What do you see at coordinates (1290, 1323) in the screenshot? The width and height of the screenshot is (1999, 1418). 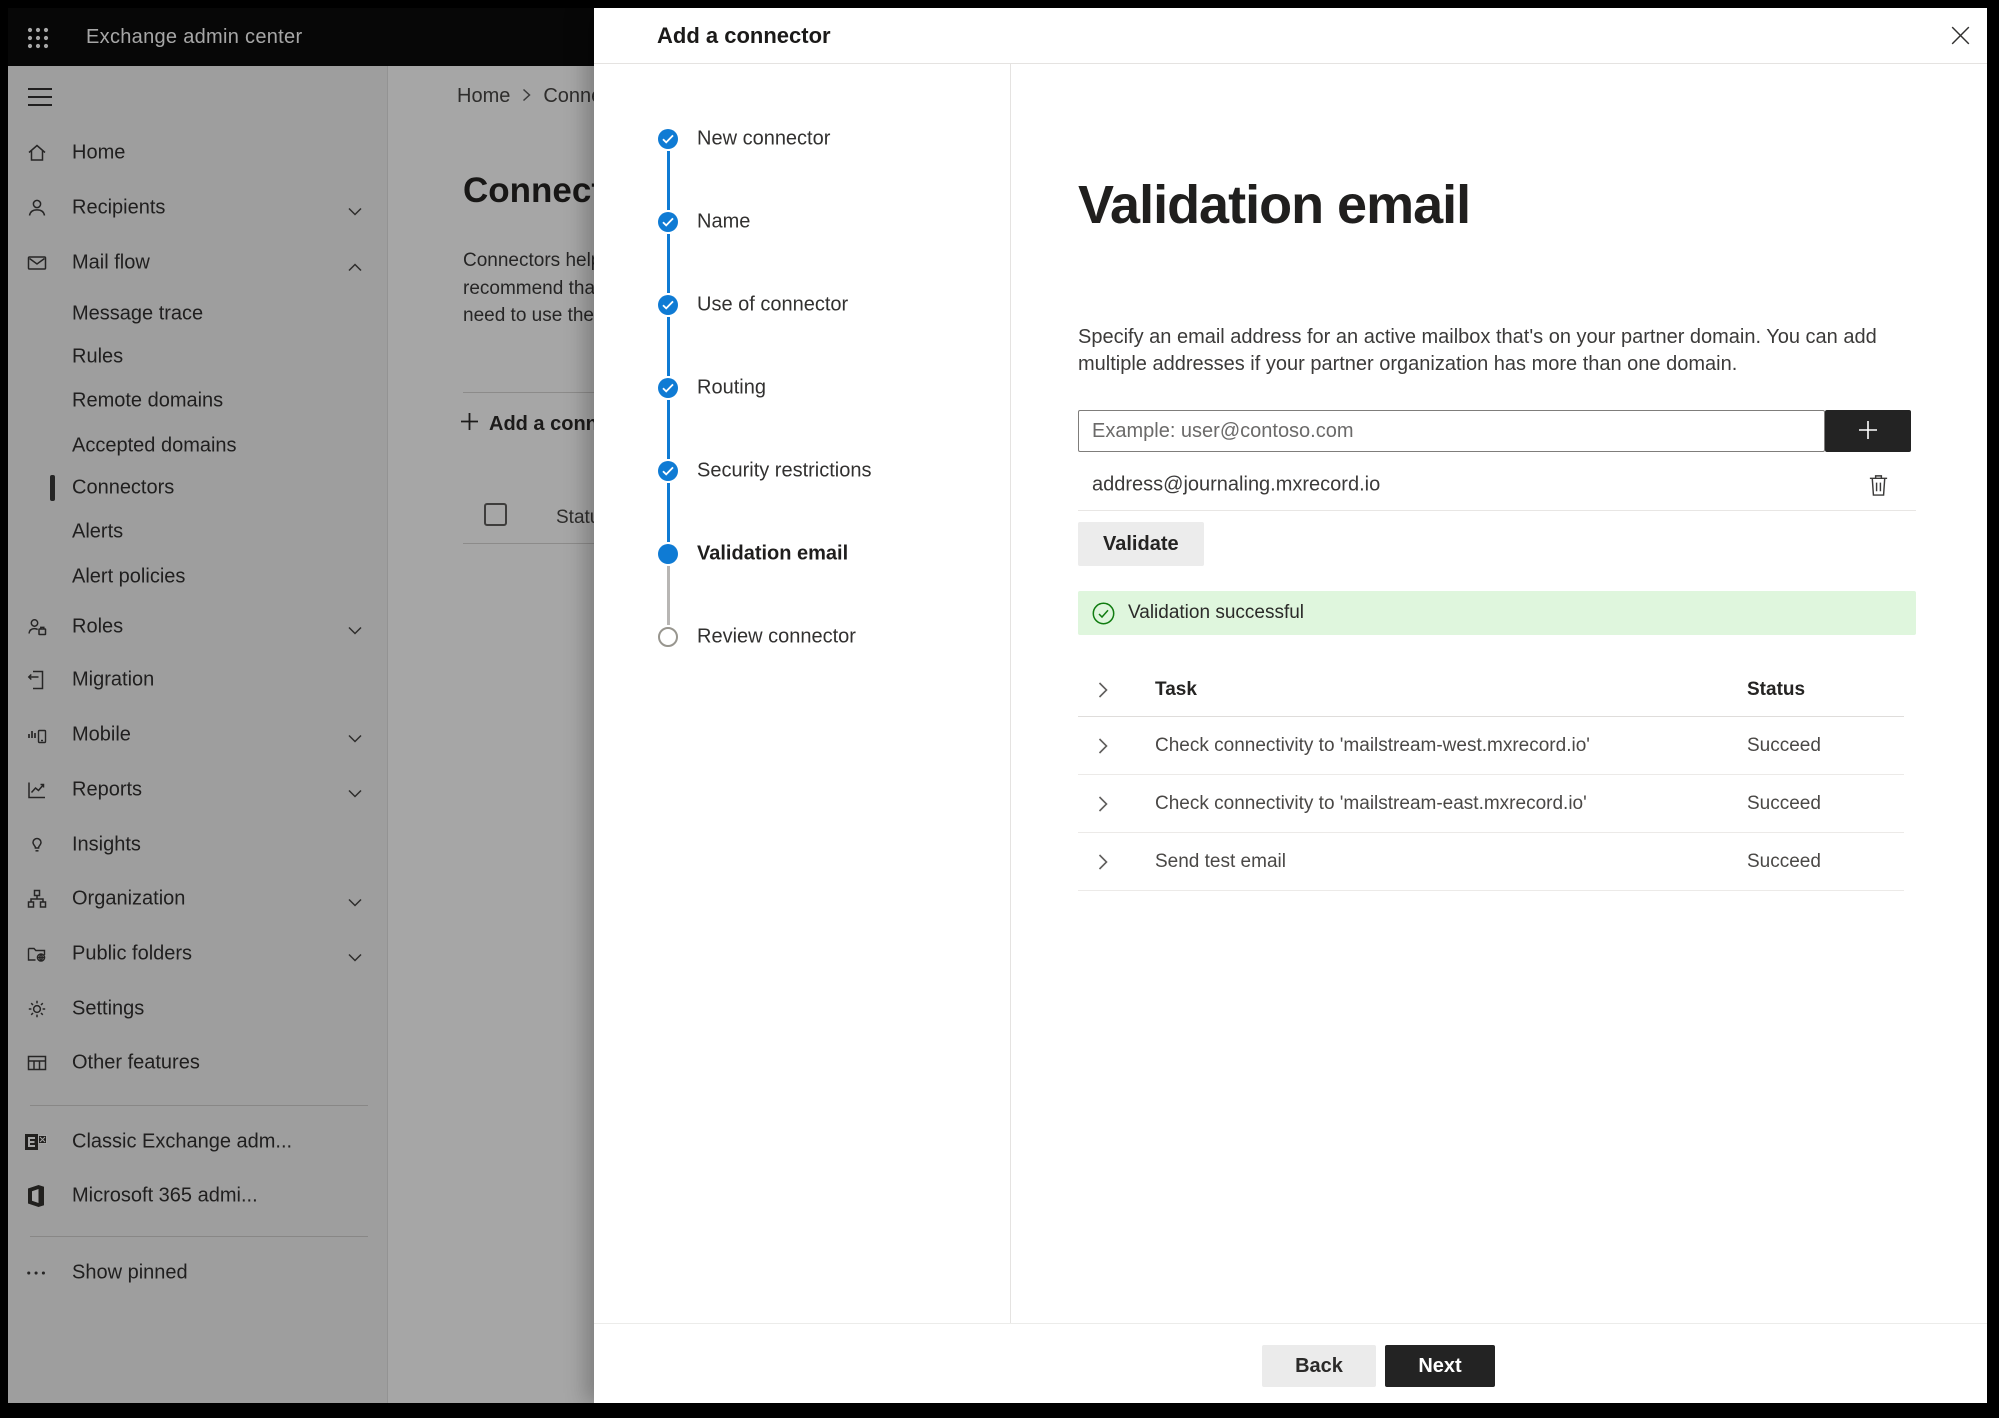 I see `dialog-footer-divider` at bounding box center [1290, 1323].